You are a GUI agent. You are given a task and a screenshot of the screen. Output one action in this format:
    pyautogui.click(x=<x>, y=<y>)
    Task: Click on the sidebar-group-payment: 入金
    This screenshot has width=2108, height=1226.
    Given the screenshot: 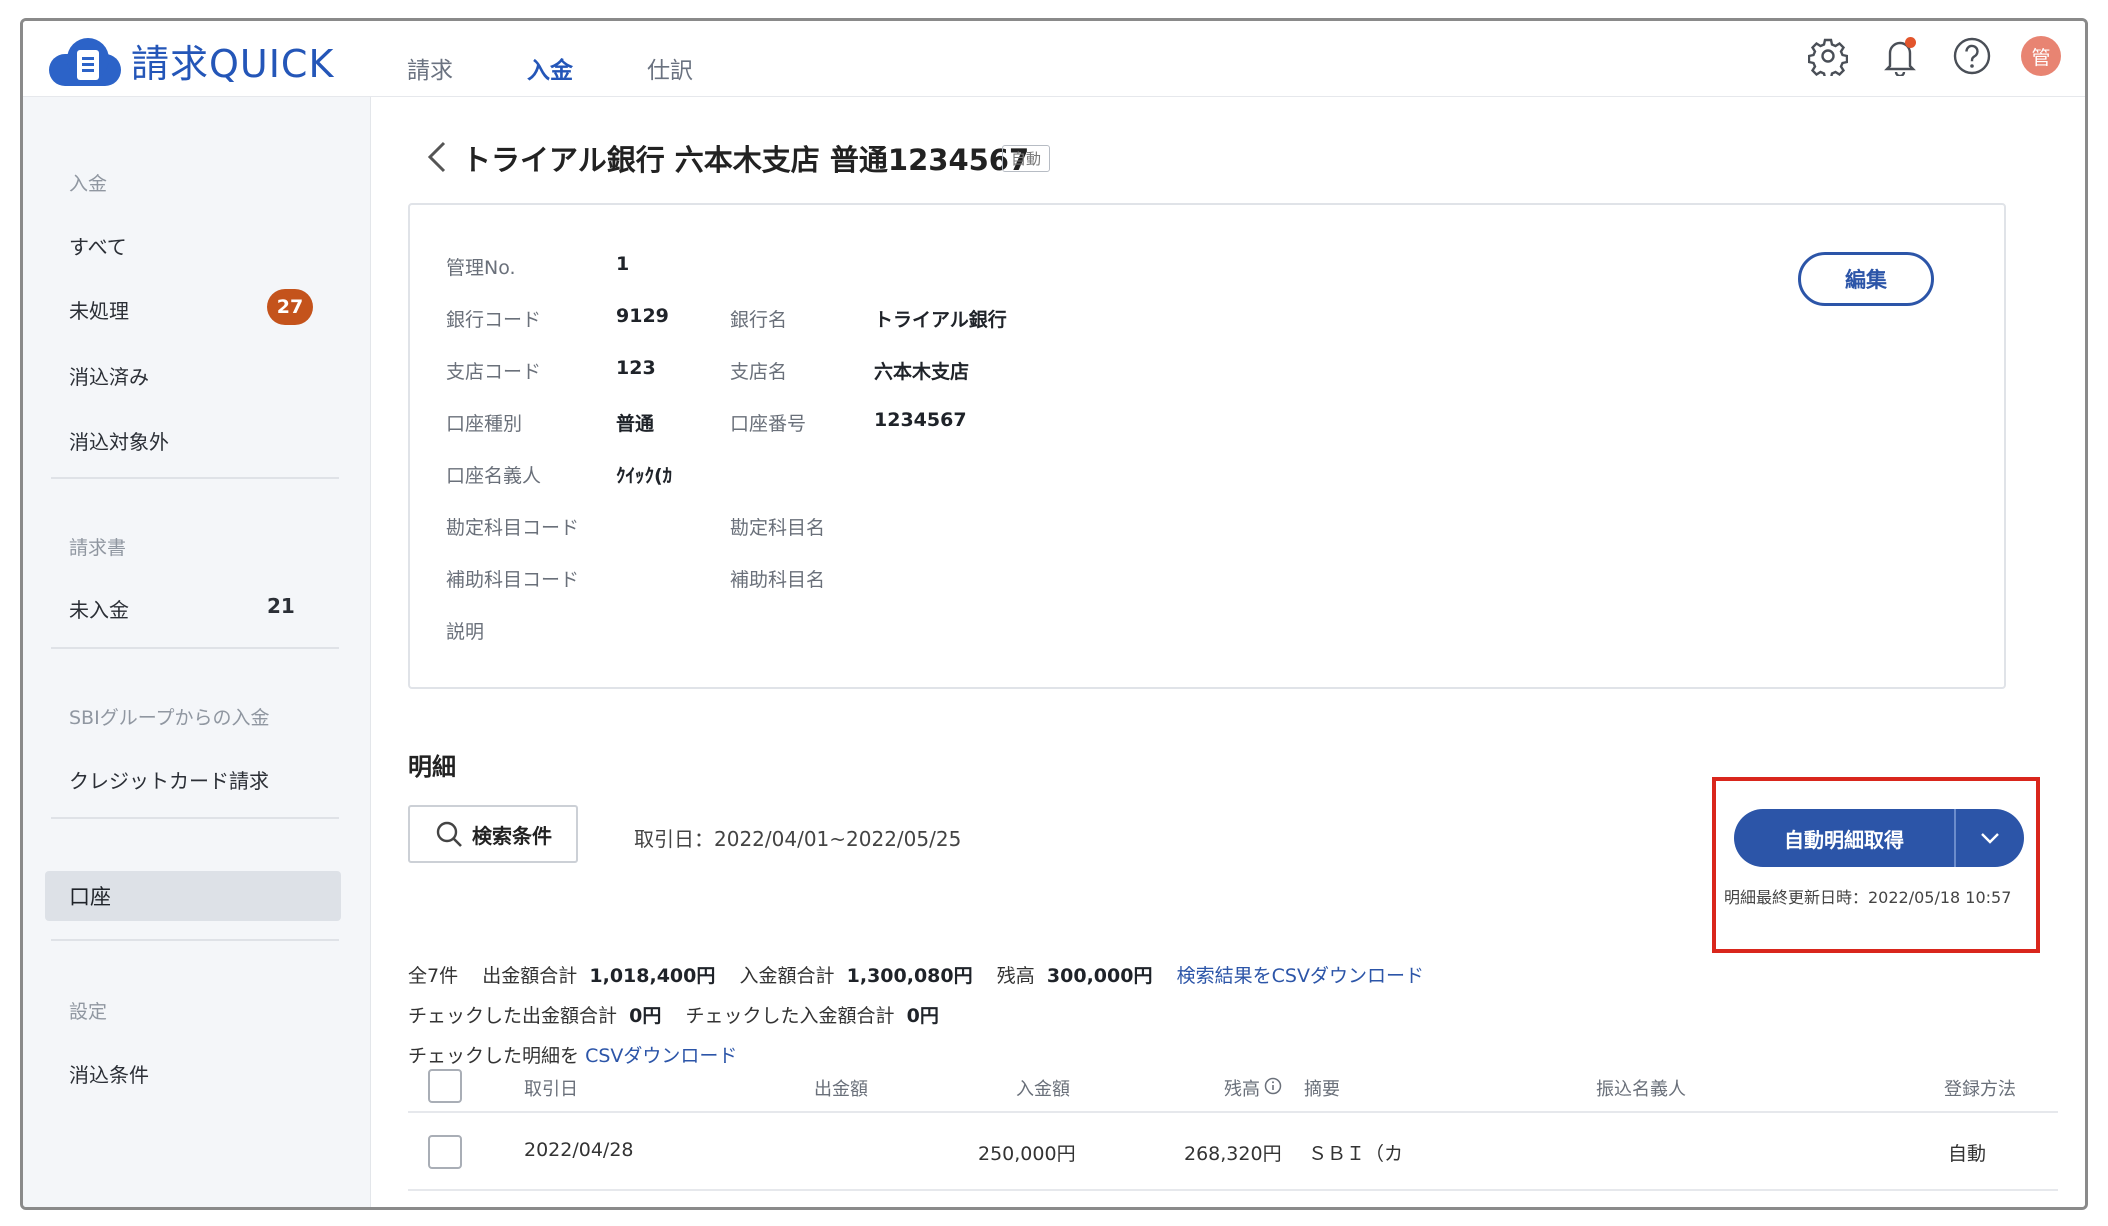 What is the action you would take?
    pyautogui.click(x=88, y=184)
    